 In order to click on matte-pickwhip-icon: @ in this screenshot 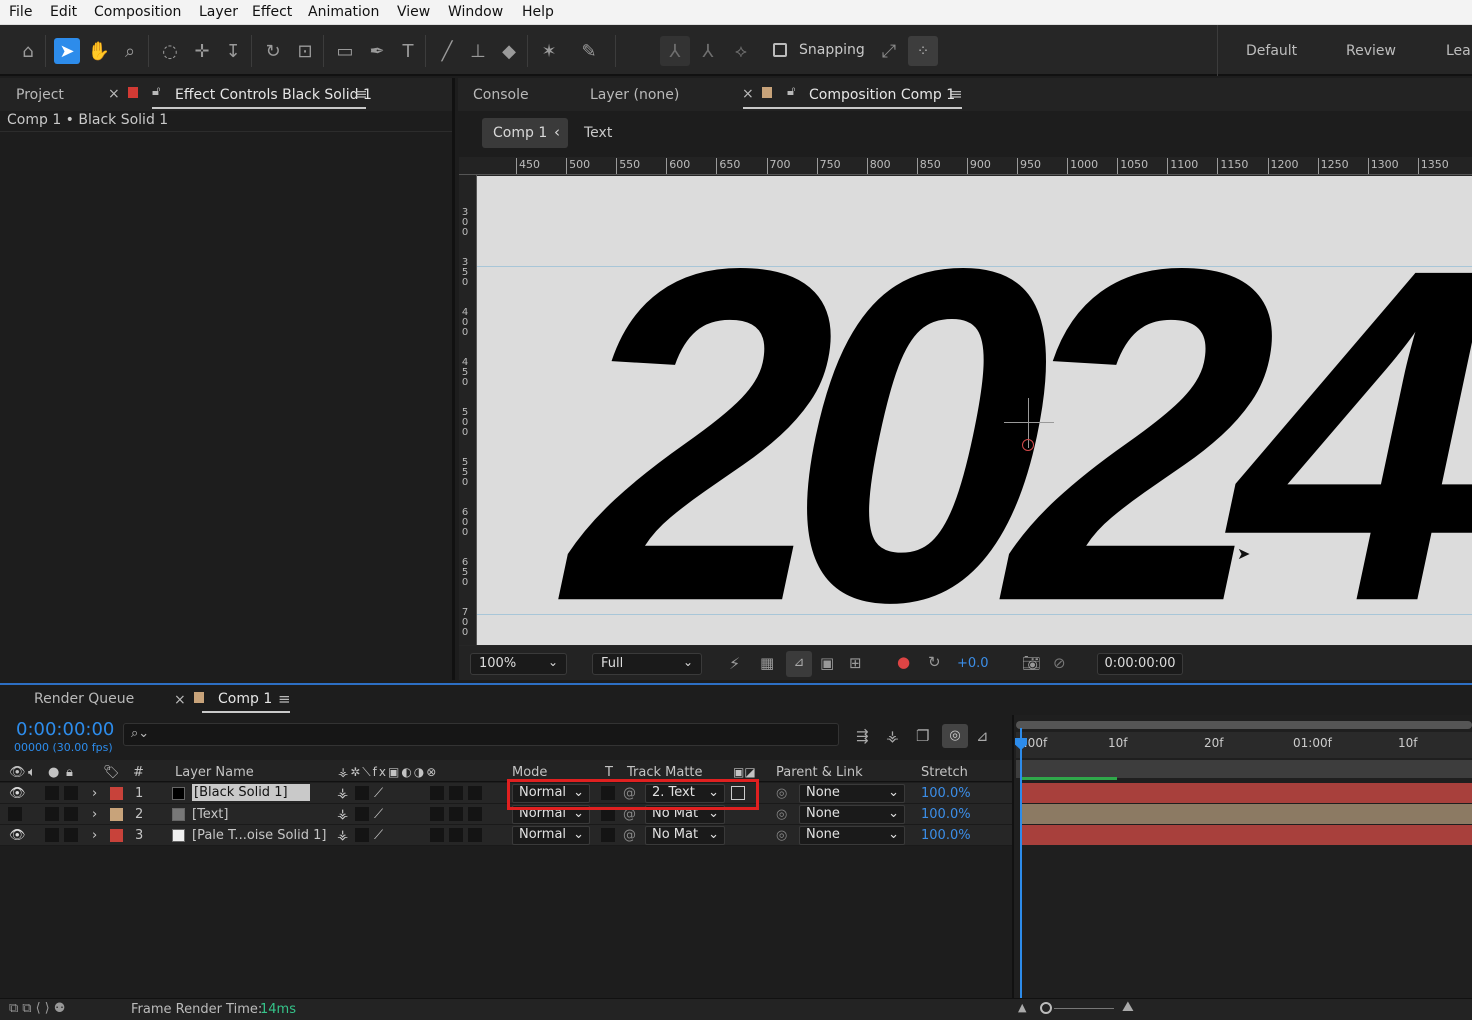, I will do `click(629, 835)`.